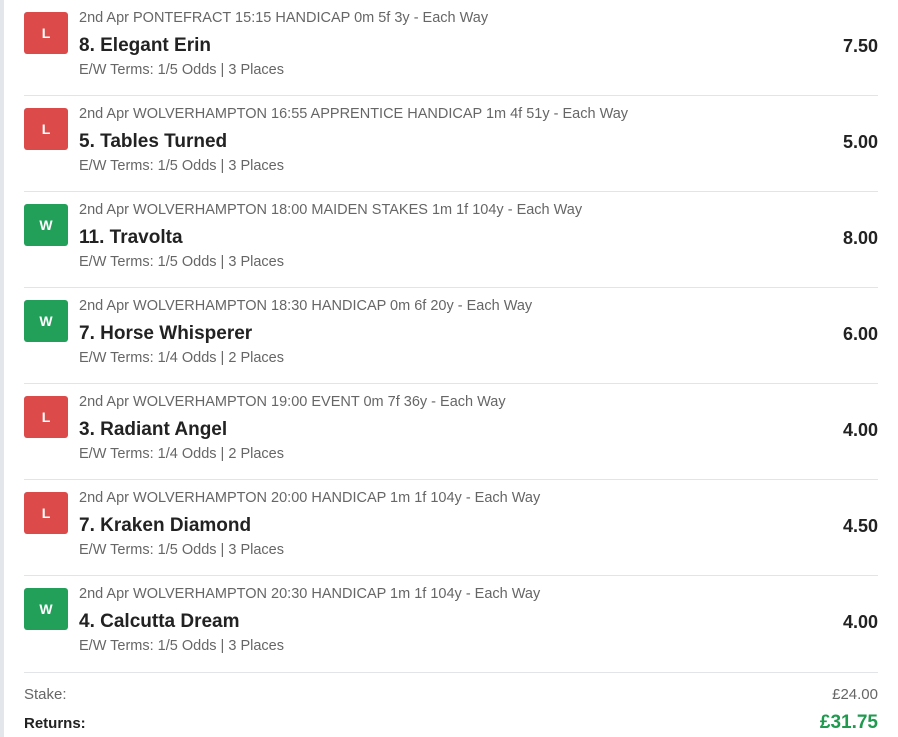 The image size is (898, 737). I want to click on selection-name: 7. Kraken Diamond, so click(165, 525).